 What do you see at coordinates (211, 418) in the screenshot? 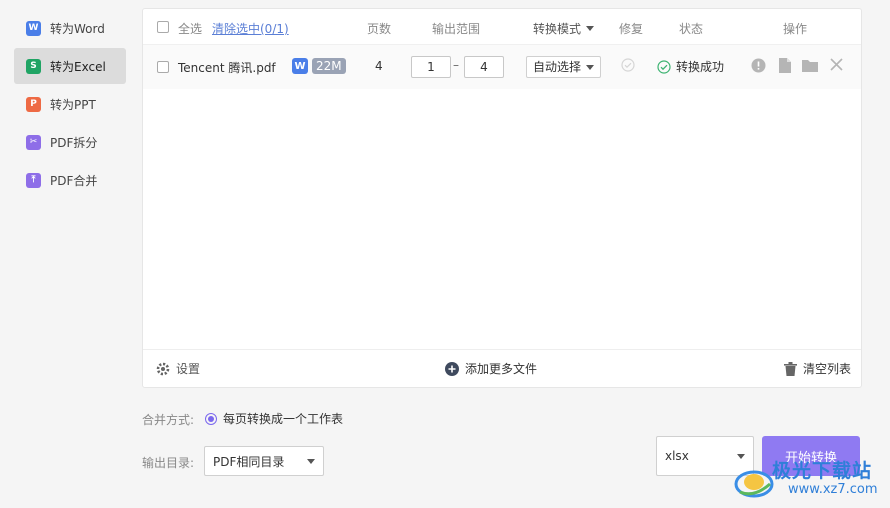
I see `radio-selected-icon` at bounding box center [211, 418].